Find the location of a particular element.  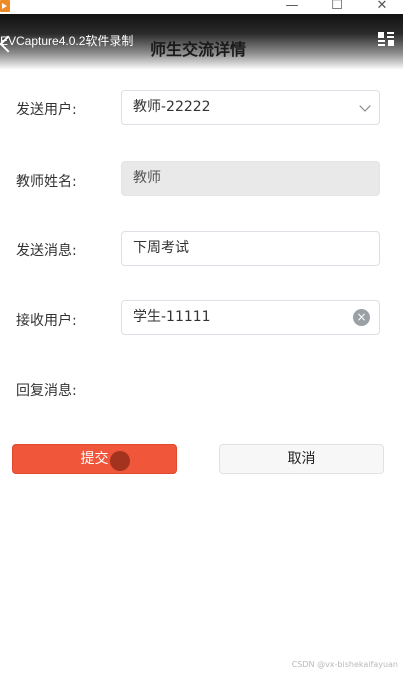

submit-button-label: 提交 is located at coordinates (94, 459).